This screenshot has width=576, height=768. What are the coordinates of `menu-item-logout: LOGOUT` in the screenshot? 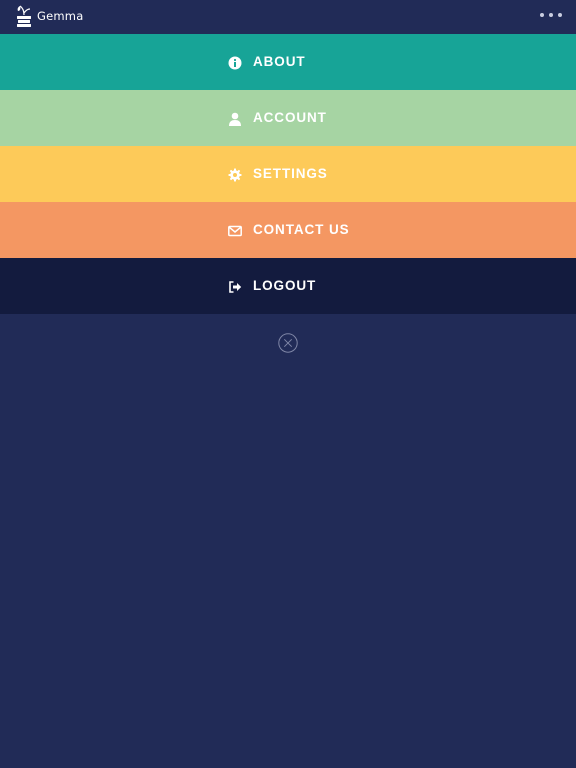 It's located at (288, 286).